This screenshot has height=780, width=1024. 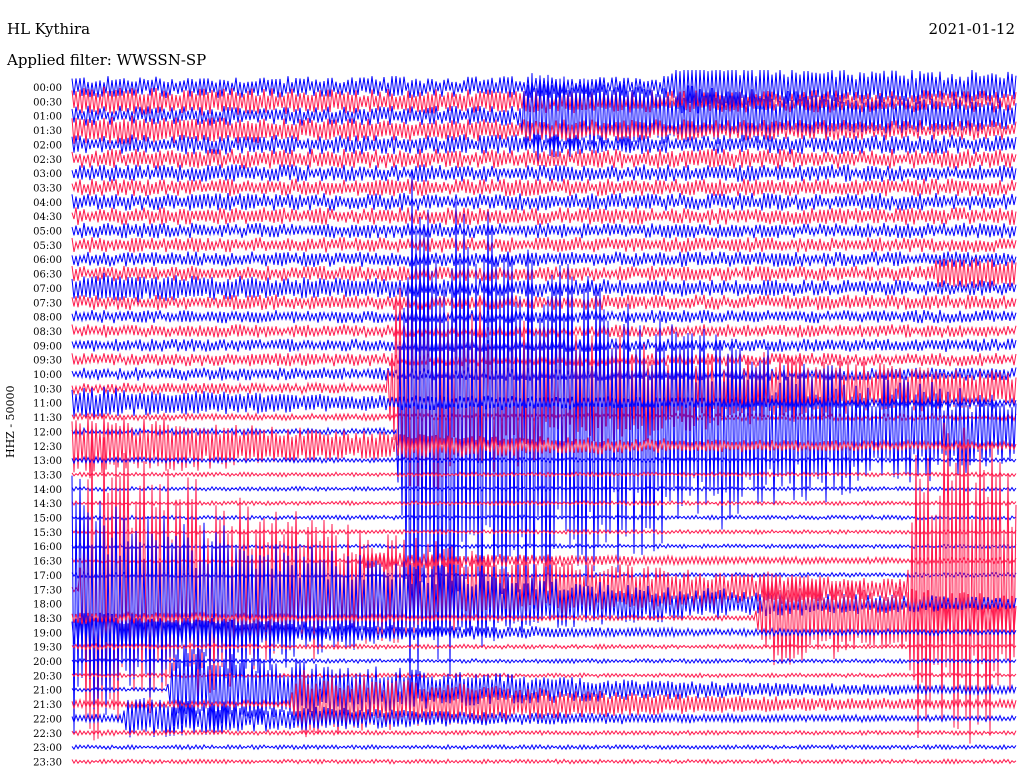 I want to click on row-time-label: 18:30, so click(x=47, y=619).